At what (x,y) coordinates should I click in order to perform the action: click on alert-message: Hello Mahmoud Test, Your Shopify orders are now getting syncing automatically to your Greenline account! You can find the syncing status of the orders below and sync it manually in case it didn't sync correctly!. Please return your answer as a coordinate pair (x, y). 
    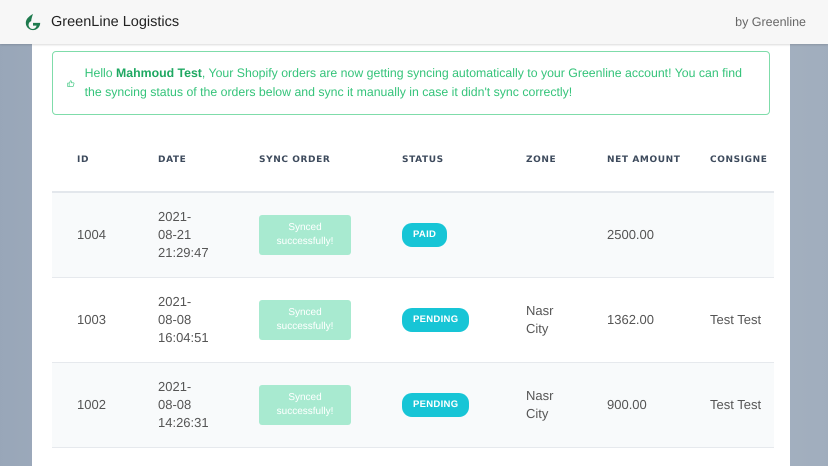
    Looking at the image, I should click on (413, 83).